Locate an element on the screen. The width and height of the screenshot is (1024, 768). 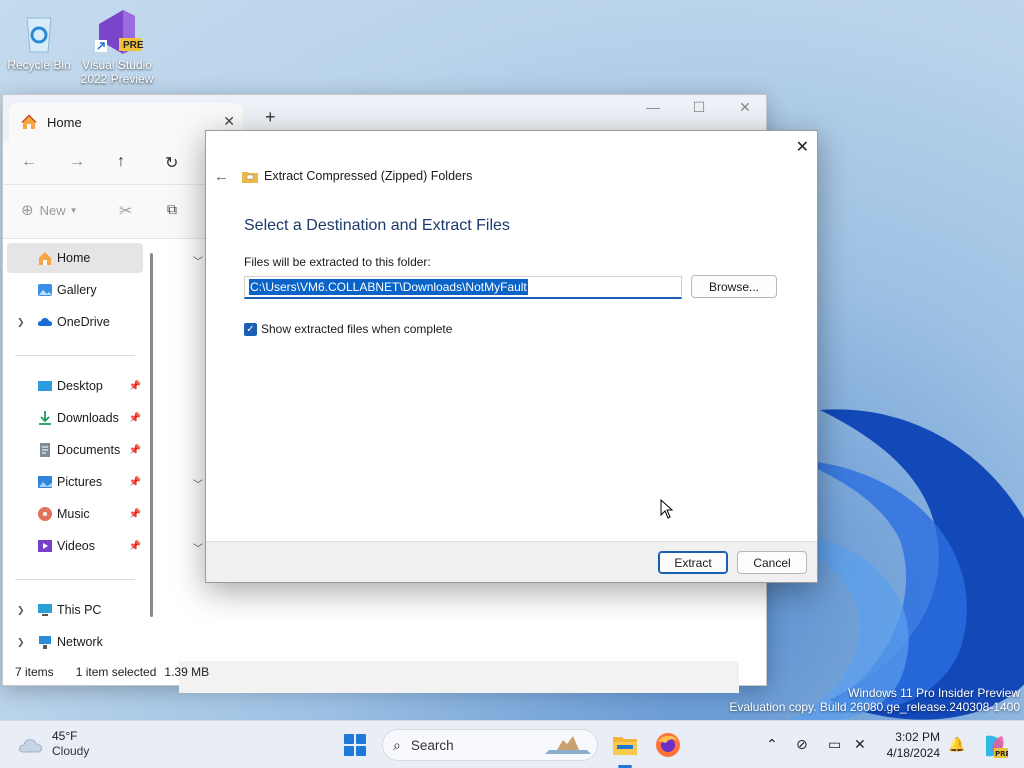
selection-count: 1 item selected is located at coordinates (116, 672).